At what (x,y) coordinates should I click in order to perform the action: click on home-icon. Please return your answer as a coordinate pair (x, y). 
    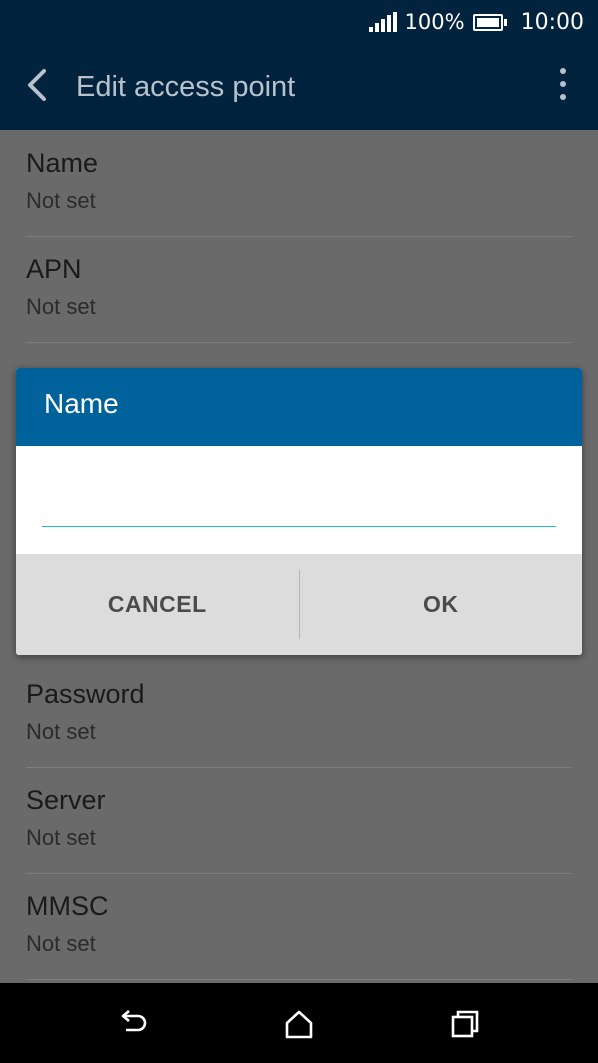
    Looking at the image, I should click on (299, 1024).